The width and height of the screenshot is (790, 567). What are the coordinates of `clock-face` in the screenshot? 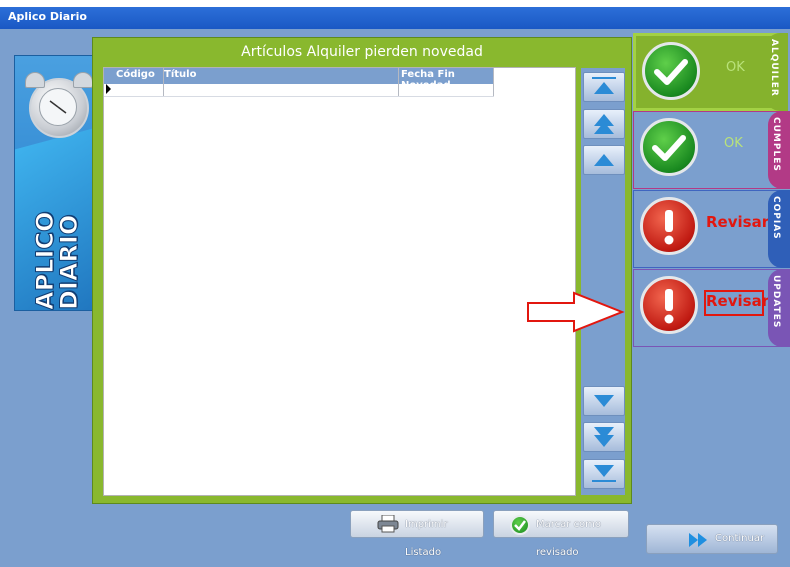 It's located at (58, 107).